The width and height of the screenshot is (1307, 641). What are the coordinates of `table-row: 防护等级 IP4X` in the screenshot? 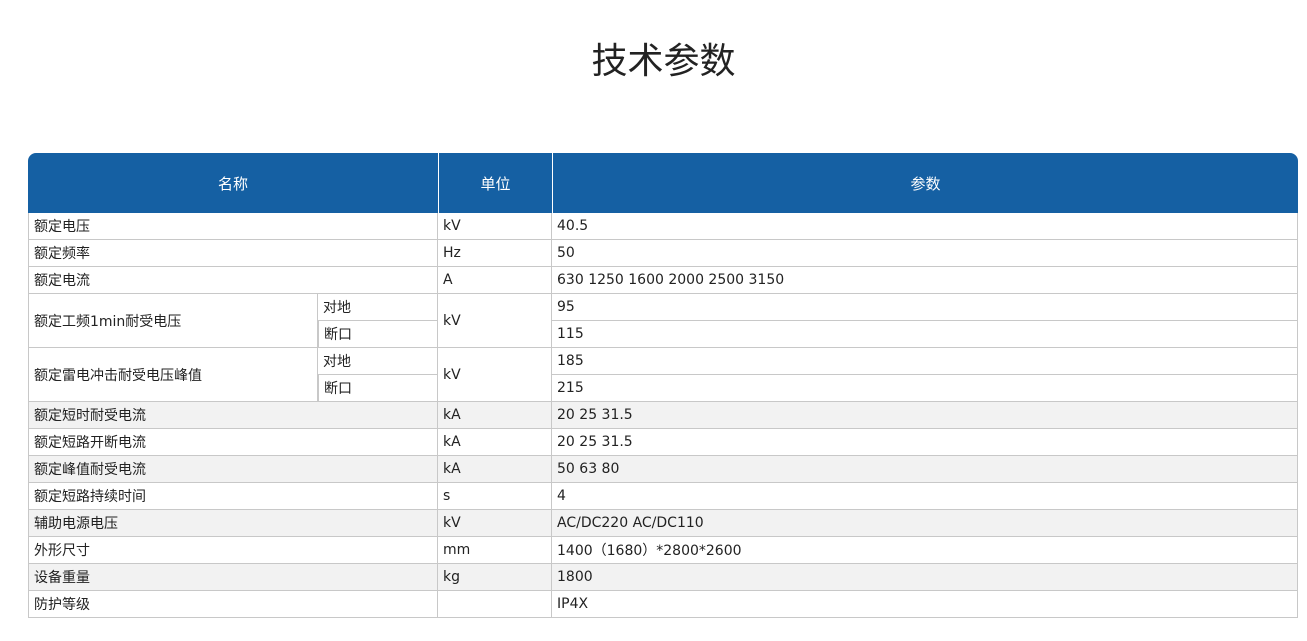 It's located at (663, 604).